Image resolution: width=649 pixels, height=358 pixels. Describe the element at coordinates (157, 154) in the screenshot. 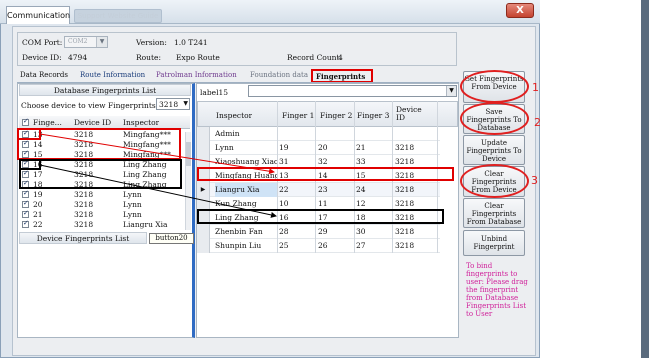

I see `red-drag-arrow` at that location.